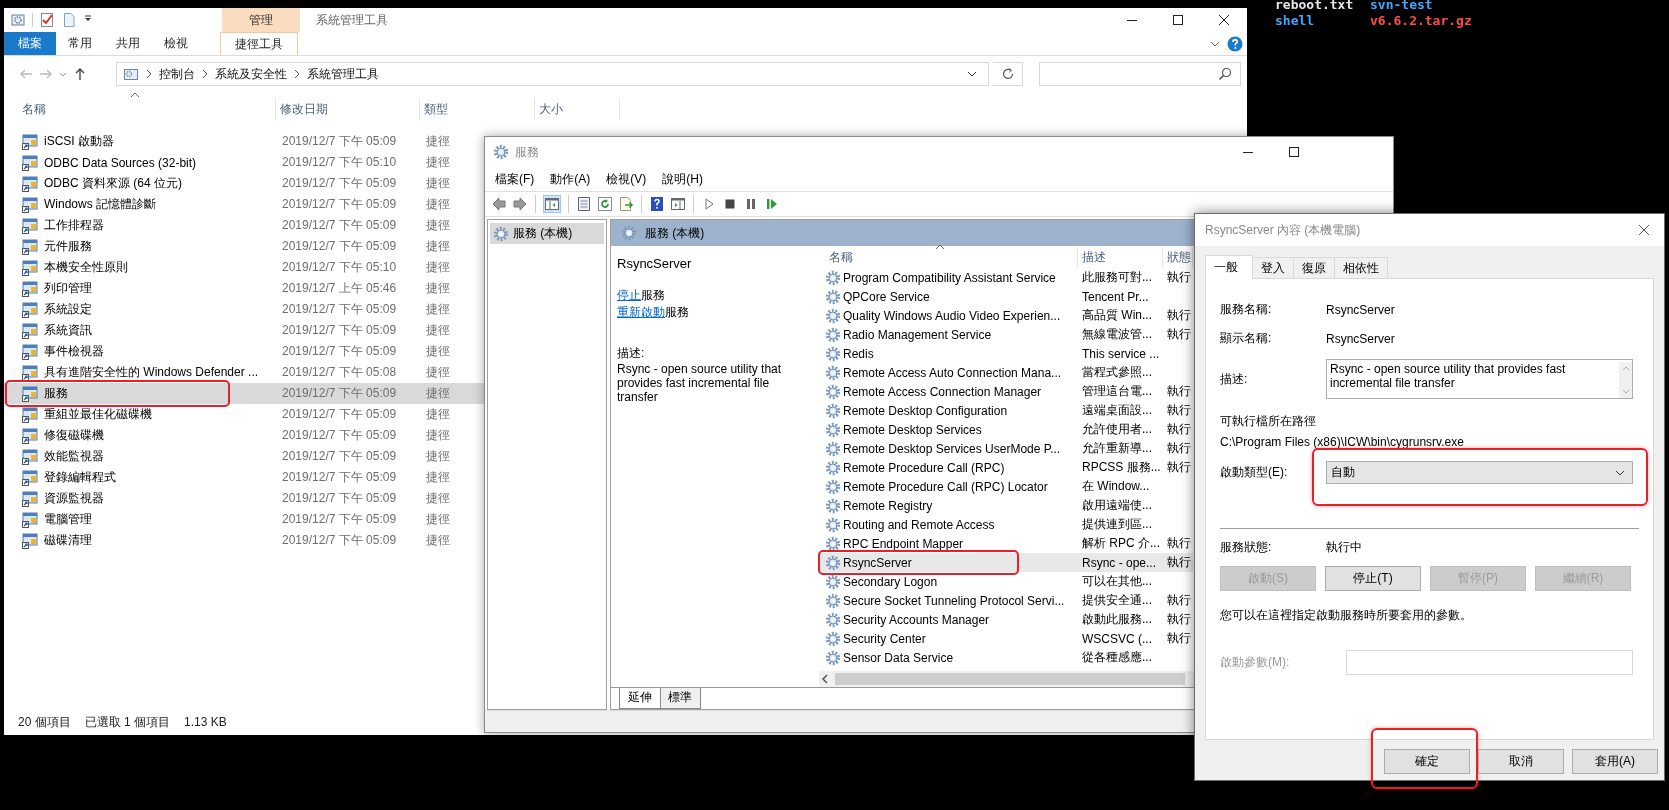 The height and width of the screenshot is (810, 1669). What do you see at coordinates (244, 351) in the screenshot?
I see `file-row: 事件檢視器 2019/12/7 下午 05:09 捷徑` at bounding box center [244, 351].